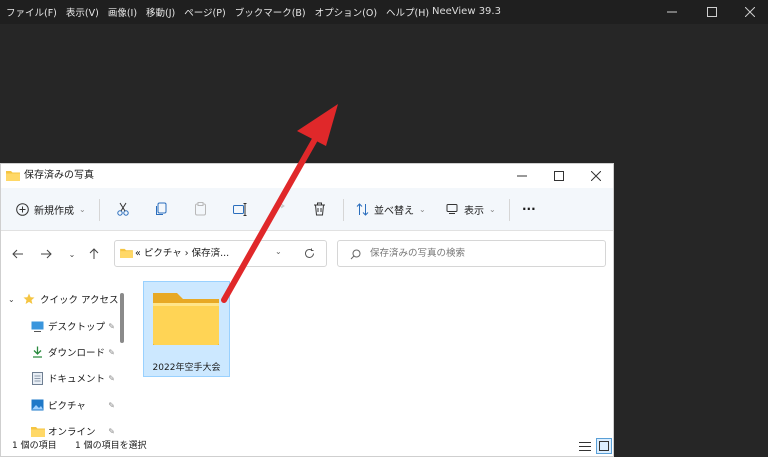 The width and height of the screenshot is (768, 457). I want to click on explorer-titlebar: 保存済みの写真, so click(307, 176).